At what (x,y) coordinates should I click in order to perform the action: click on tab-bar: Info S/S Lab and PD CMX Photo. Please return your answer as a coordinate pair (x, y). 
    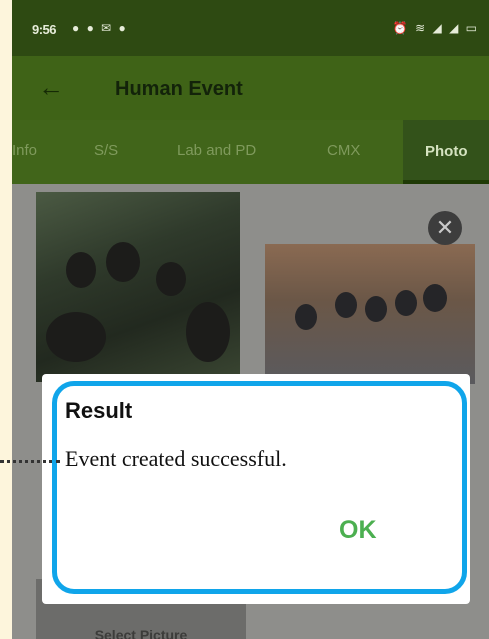
    Looking at the image, I should click on (250, 152).